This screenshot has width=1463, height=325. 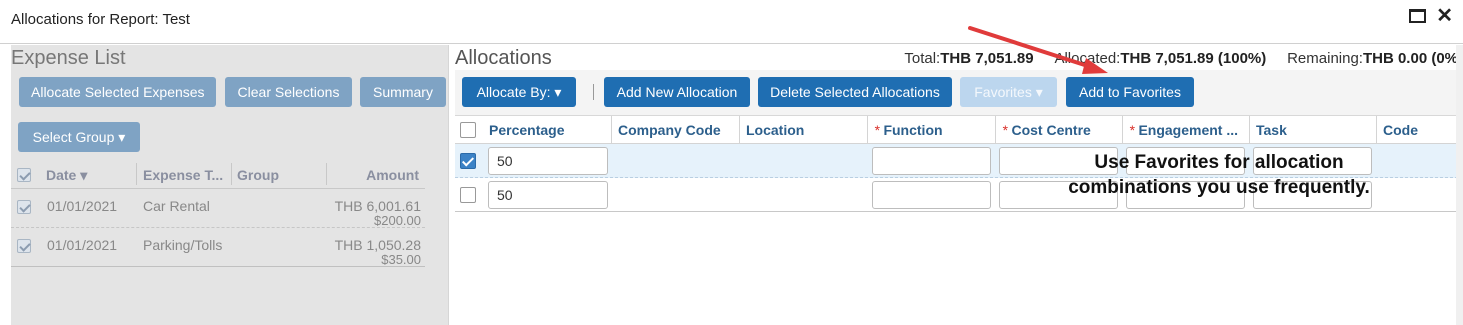 What do you see at coordinates (451, 185) in the screenshot?
I see `panel-divider` at bounding box center [451, 185].